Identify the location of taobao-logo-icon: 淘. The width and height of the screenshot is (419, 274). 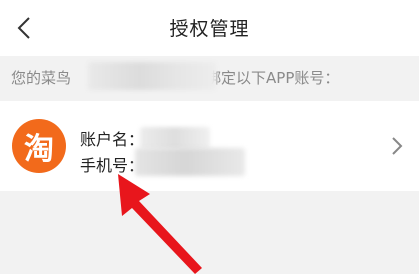
(39, 146).